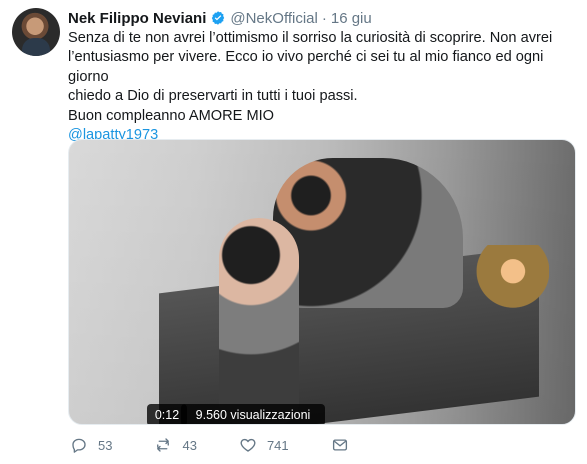  Describe the element at coordinates (264, 445) in the screenshot. I see `like-button: 741` at that location.